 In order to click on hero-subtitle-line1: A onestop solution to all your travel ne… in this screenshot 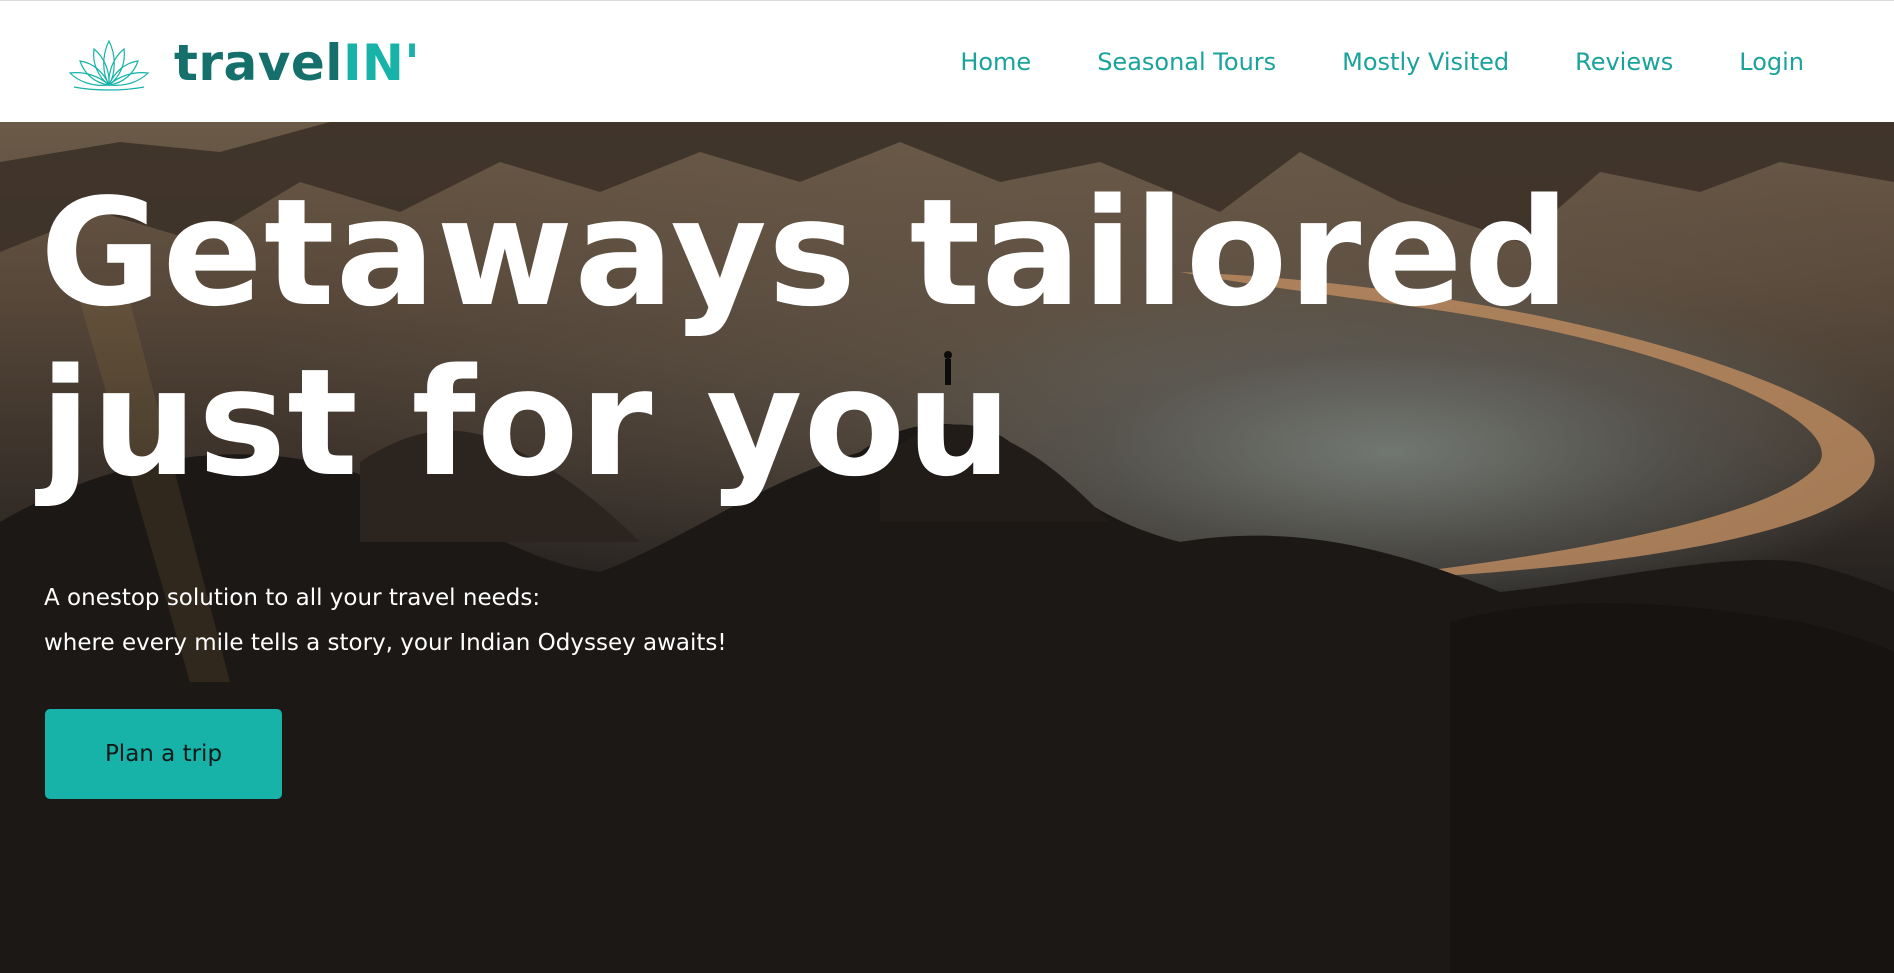, I will do `click(292, 598)`.